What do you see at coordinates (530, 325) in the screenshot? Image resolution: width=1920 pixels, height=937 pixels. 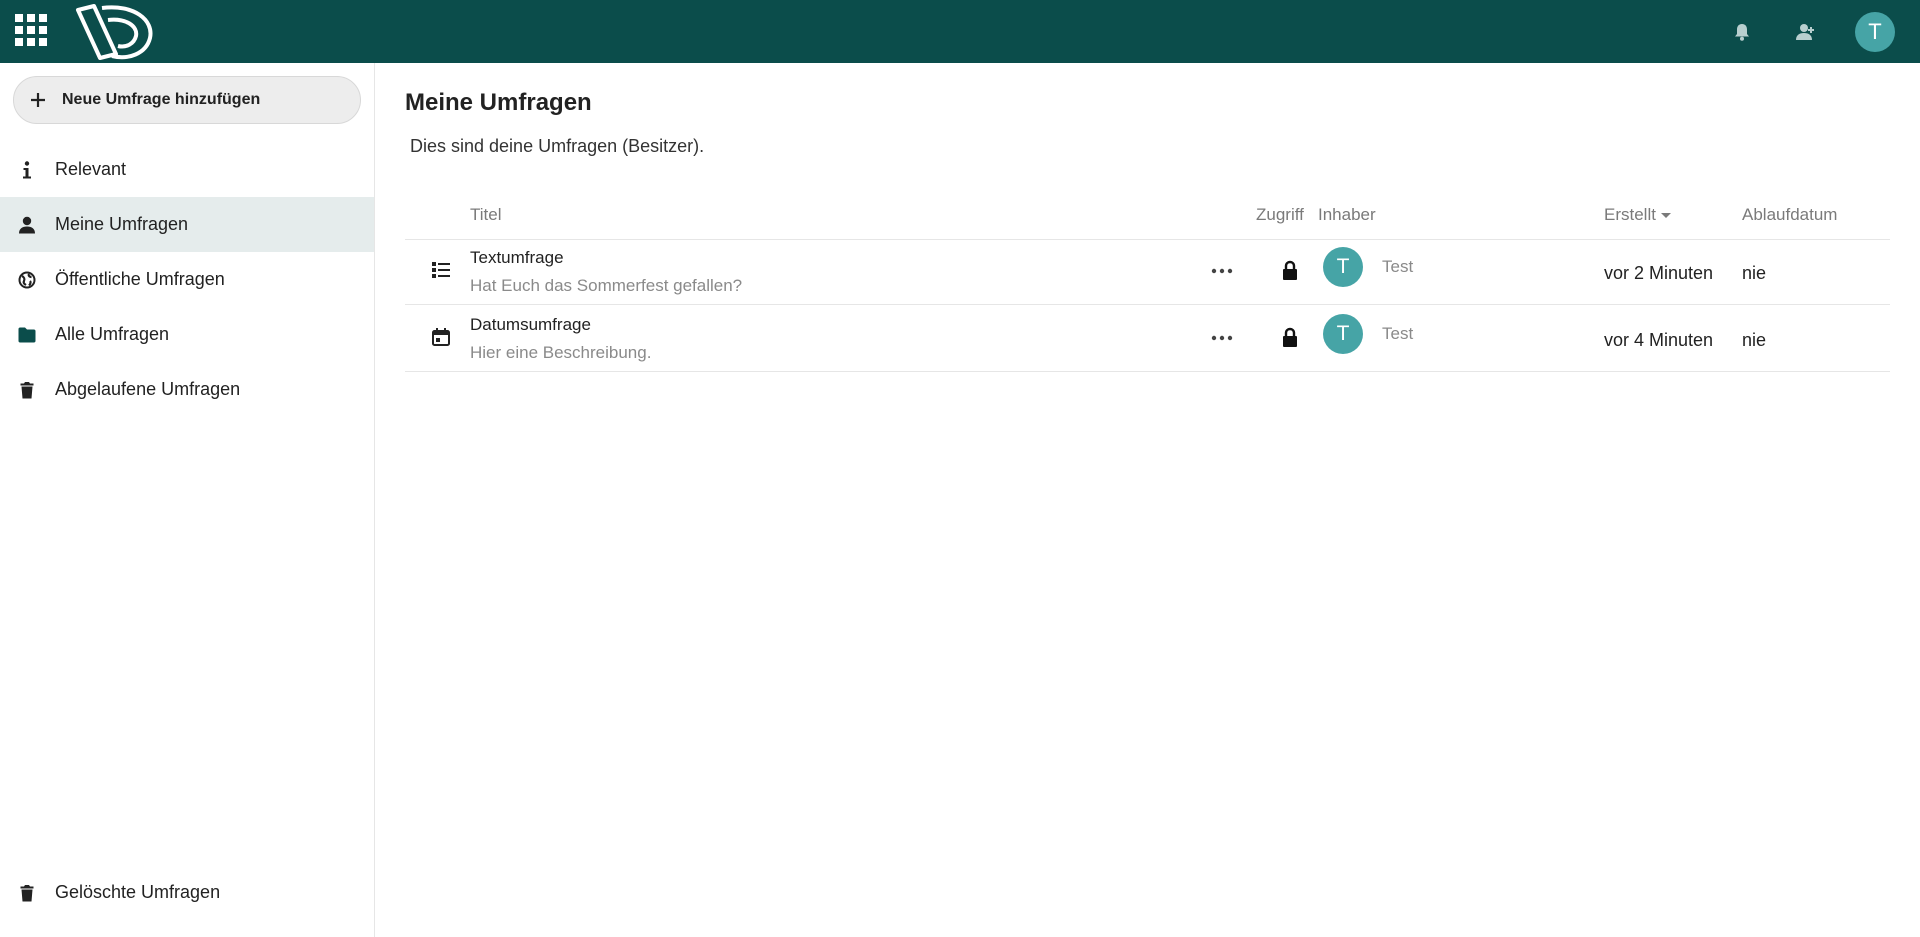 I see `poll-title: Datumsumfrage` at bounding box center [530, 325].